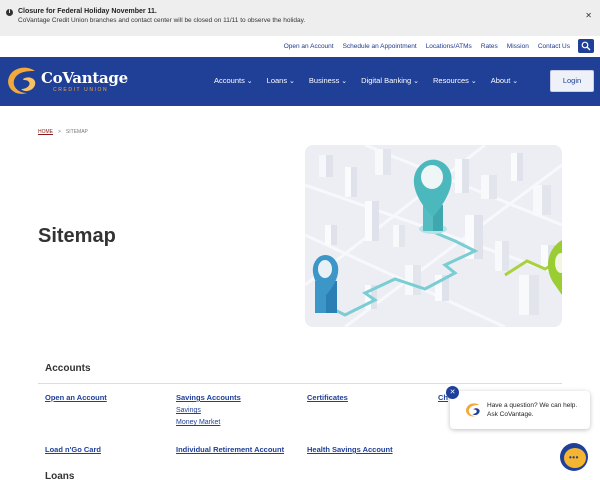 This screenshot has height=480, width=600. I want to click on search-button, so click(586, 46).